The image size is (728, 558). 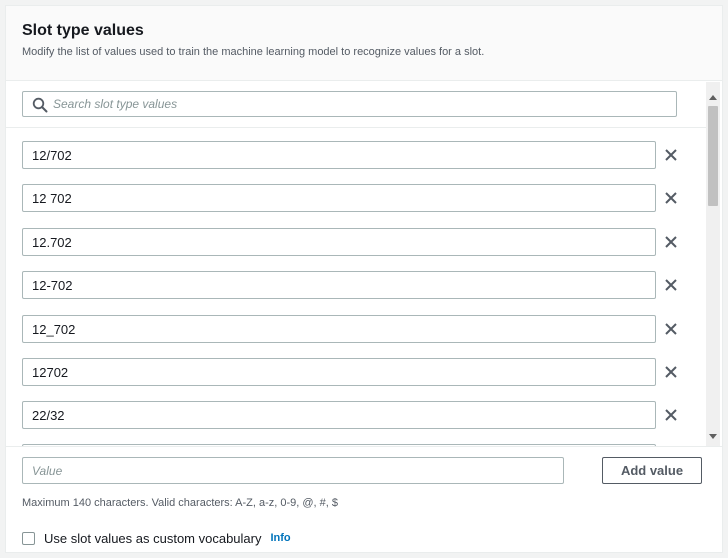 What do you see at coordinates (339, 242) in the screenshot?
I see `slot-value-field: 12.702` at bounding box center [339, 242].